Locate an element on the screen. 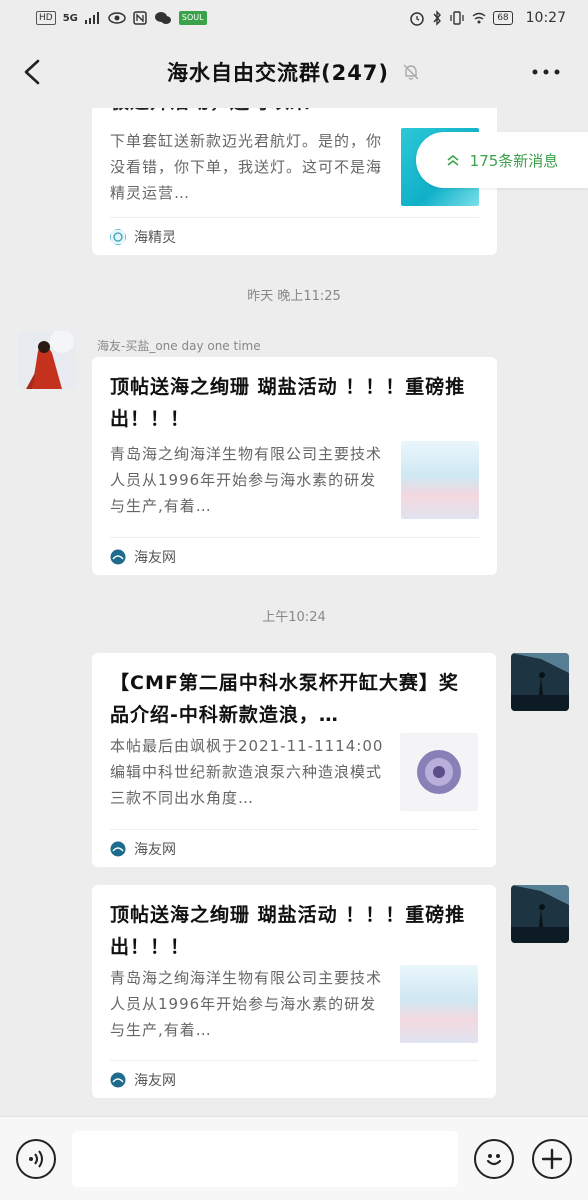 Image resolution: width=588 pixels, height=1200 pixels. voice-icon is located at coordinates (36, 1159).